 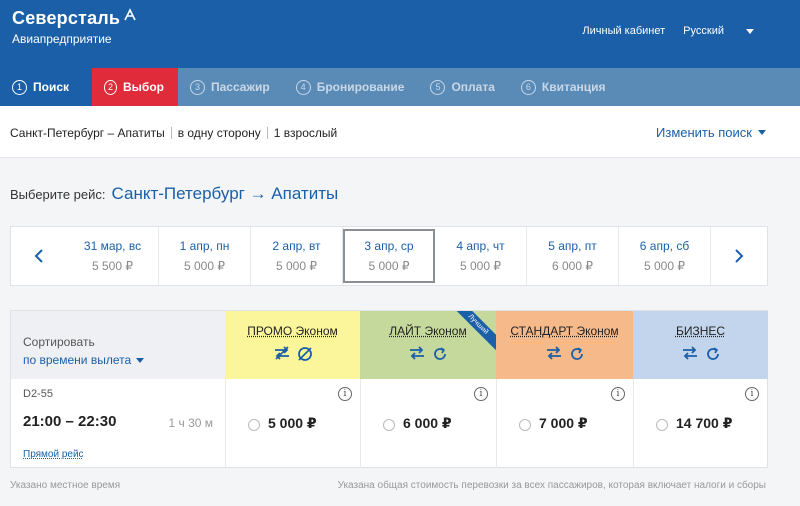 I want to click on chevron-left-icon, so click(x=38, y=256).